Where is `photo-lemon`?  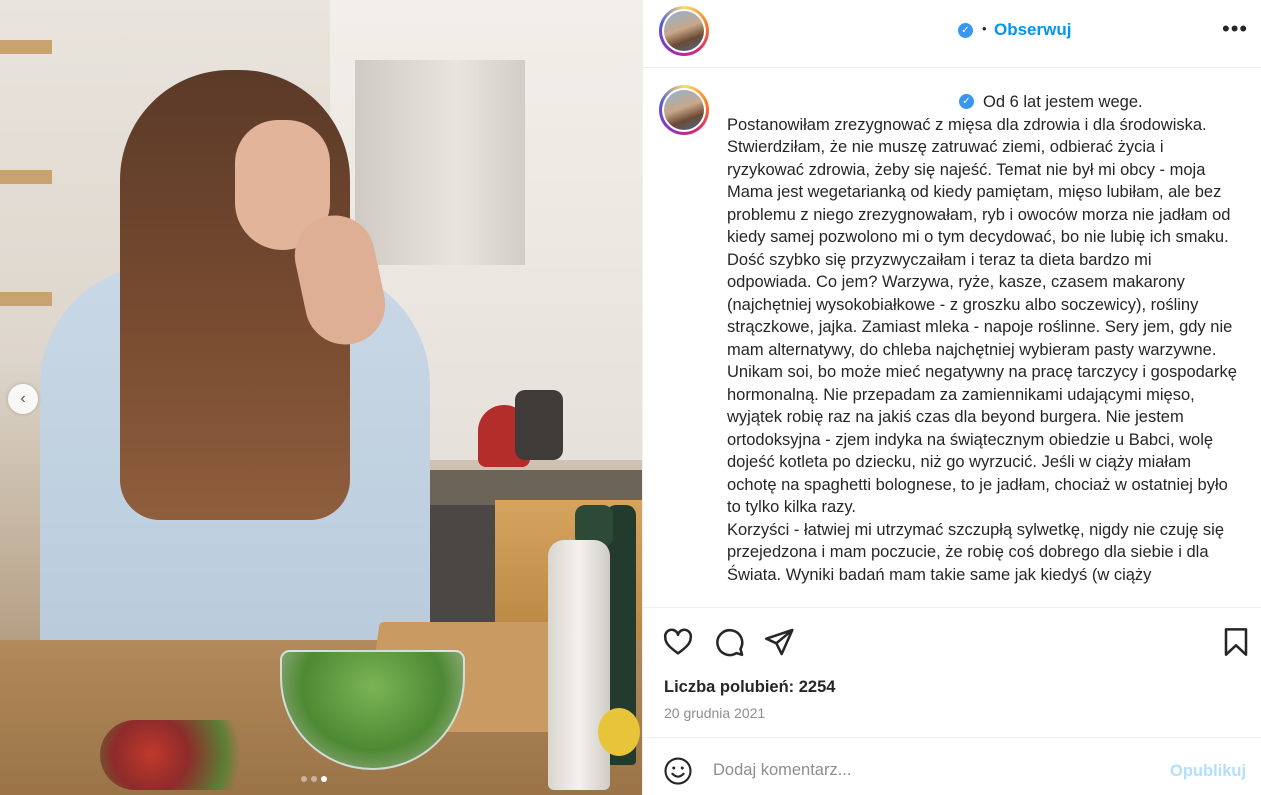
photo-lemon is located at coordinates (619, 732).